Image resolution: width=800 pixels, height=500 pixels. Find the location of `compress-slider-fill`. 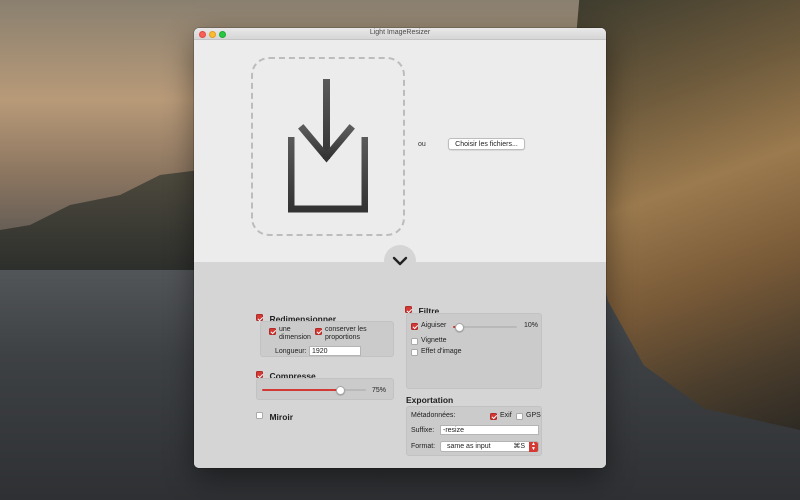

compress-slider-fill is located at coordinates (301, 390).